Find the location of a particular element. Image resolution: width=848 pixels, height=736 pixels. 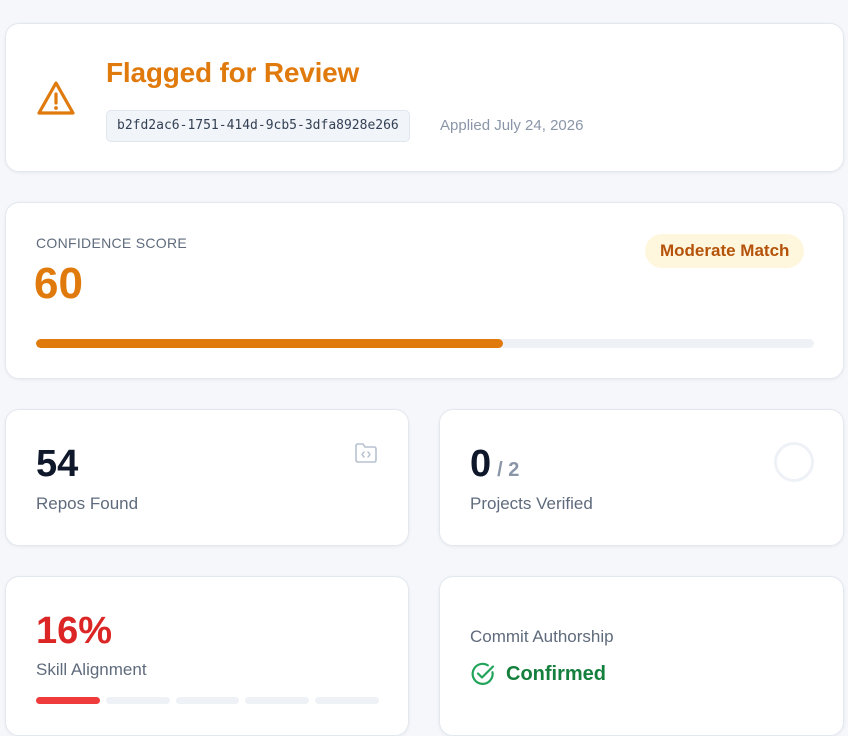

commit-authorship-card: Commit Authorship Confirmed is located at coordinates (641, 656).